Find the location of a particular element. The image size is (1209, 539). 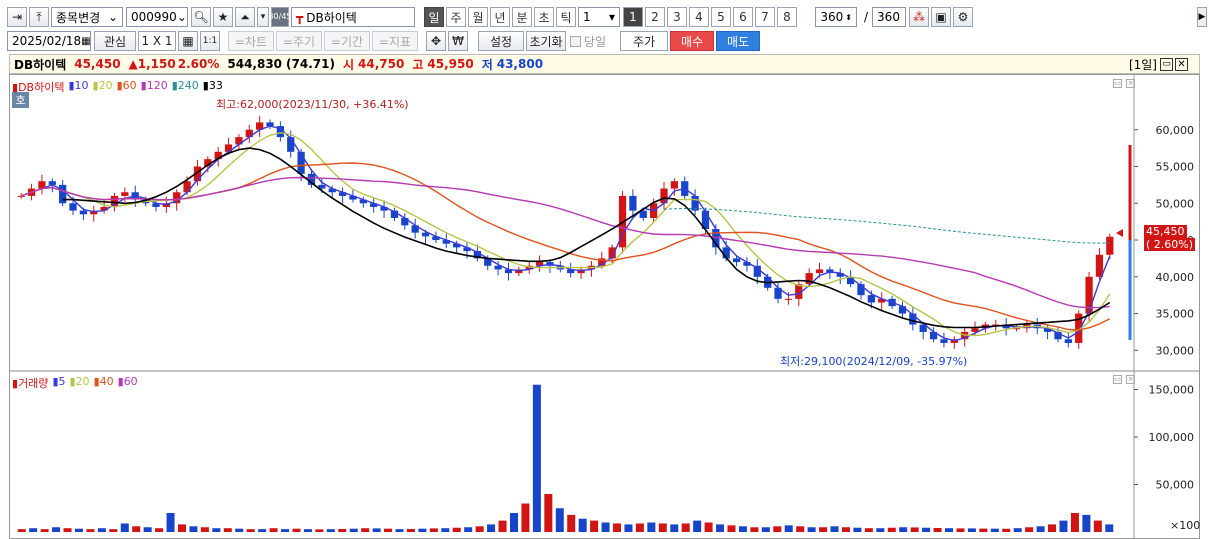

indicator-button: =지표 is located at coordinates (395, 41).